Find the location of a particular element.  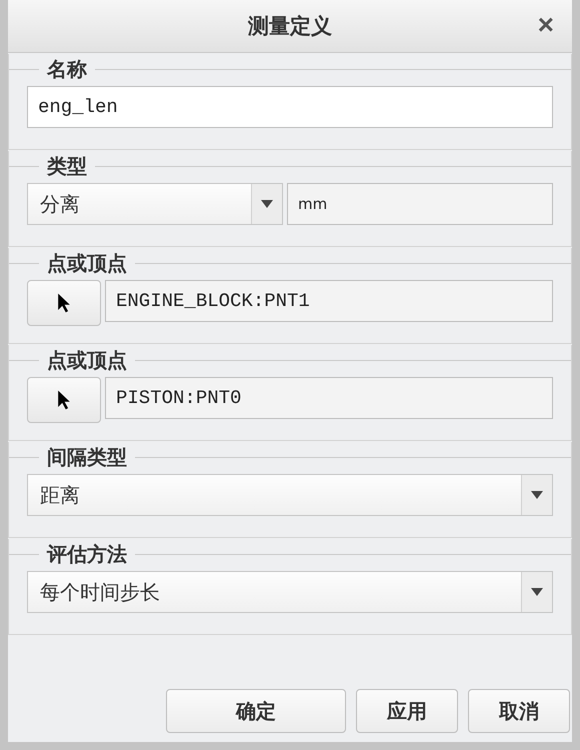

group-label: 名称 is located at coordinates (67, 69).